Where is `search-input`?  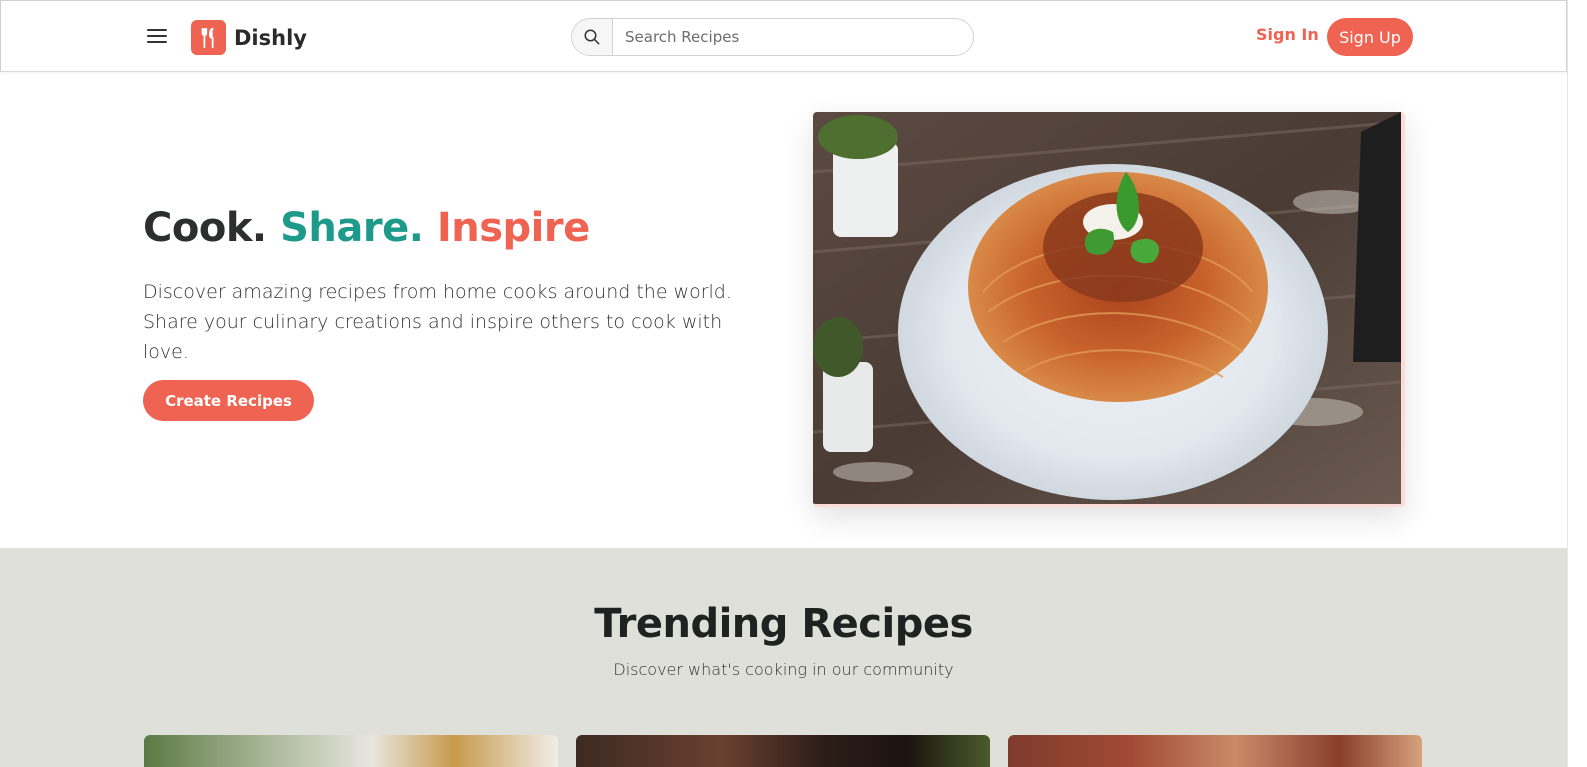
search-input is located at coordinates (793, 37).